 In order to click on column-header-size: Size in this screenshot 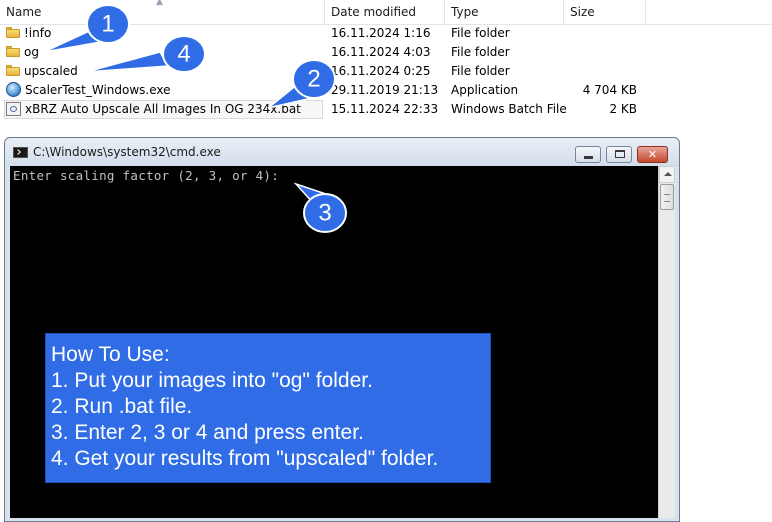, I will do `click(605, 12)`.